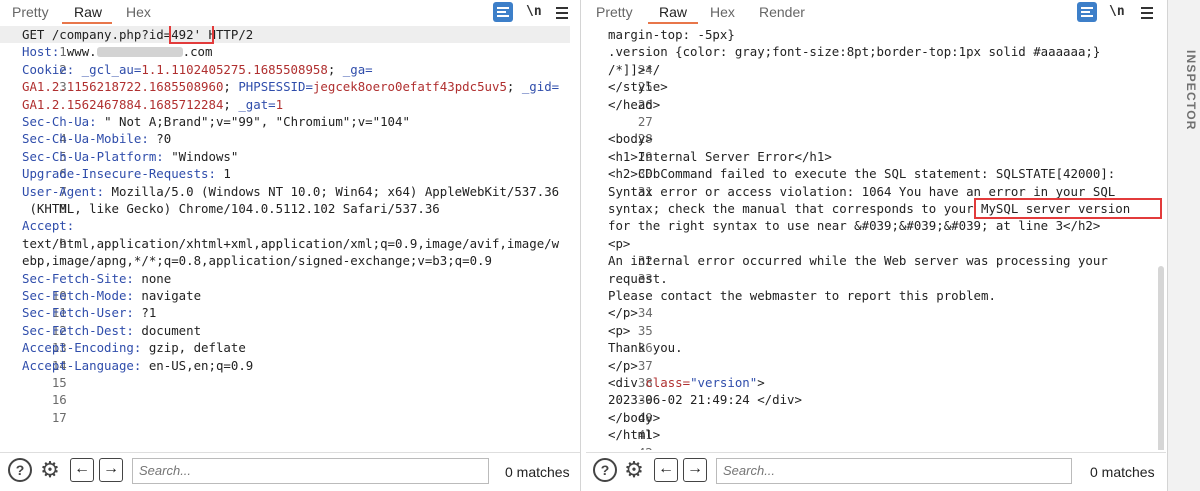 The height and width of the screenshot is (491, 1200). Describe the element at coordinates (630, 321) in the screenshot. I see `code-line: 35 </p>` at that location.